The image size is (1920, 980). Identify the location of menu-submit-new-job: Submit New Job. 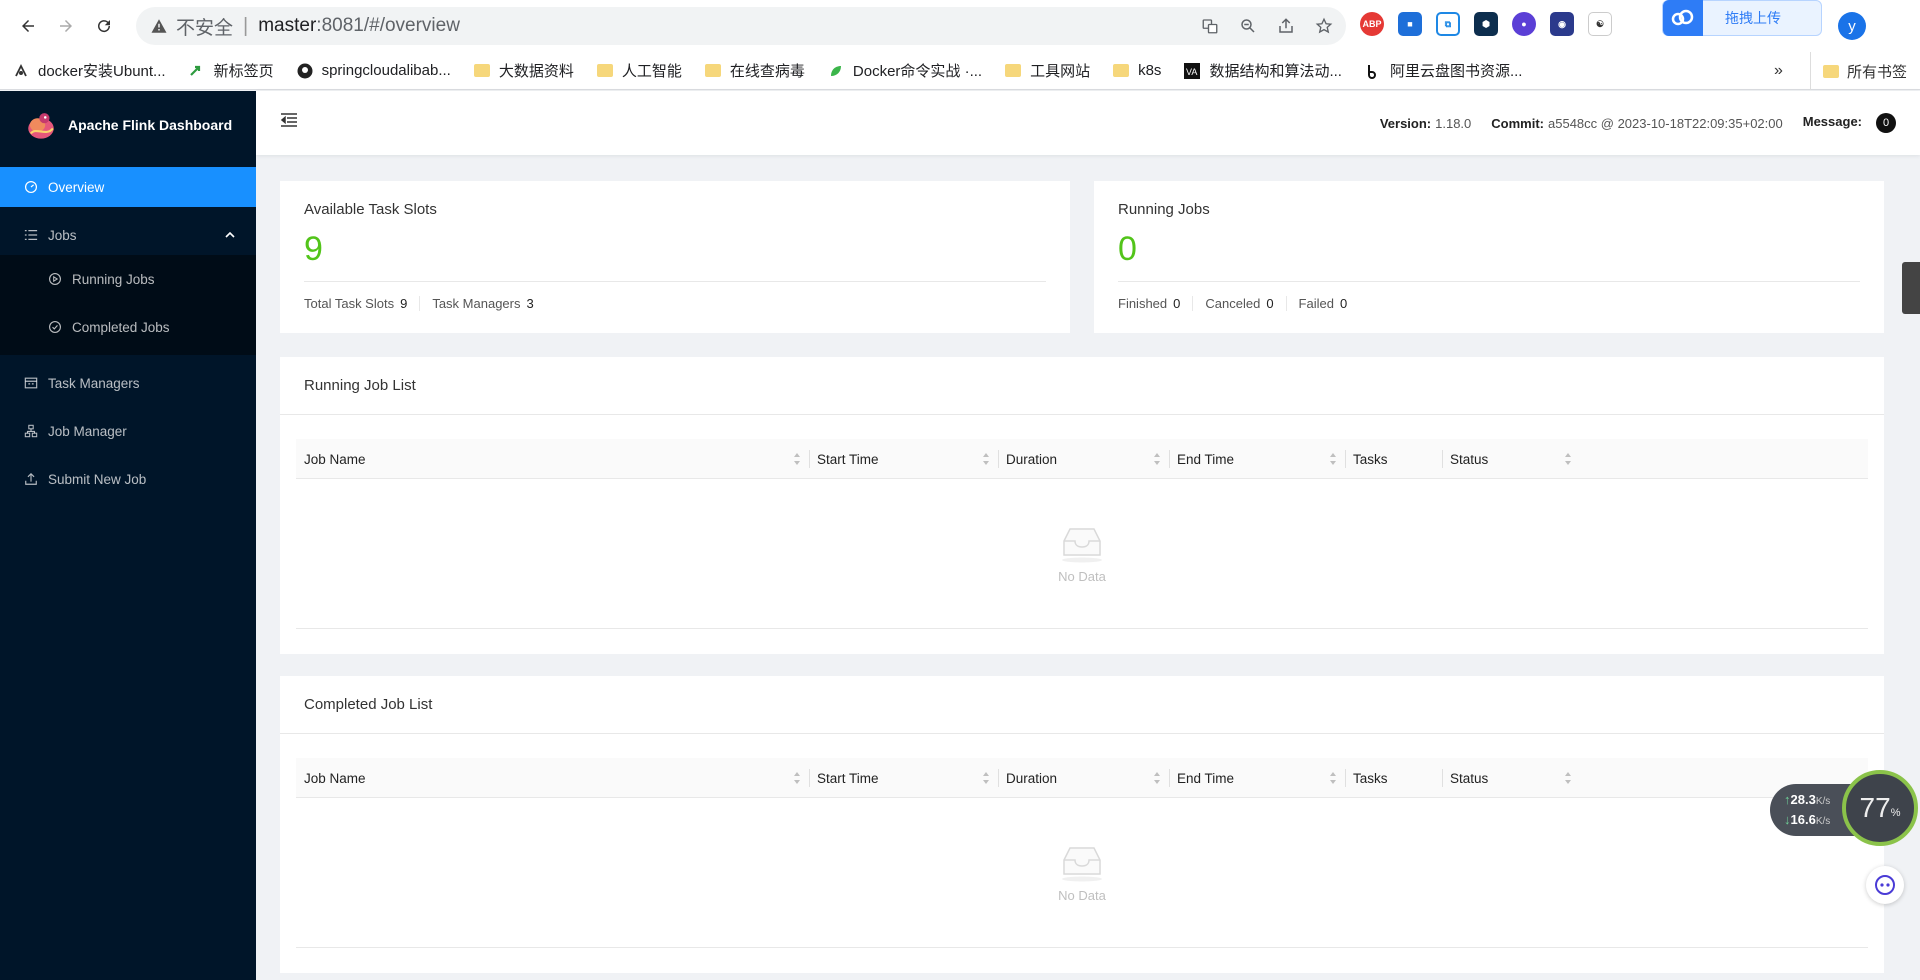
(128, 479).